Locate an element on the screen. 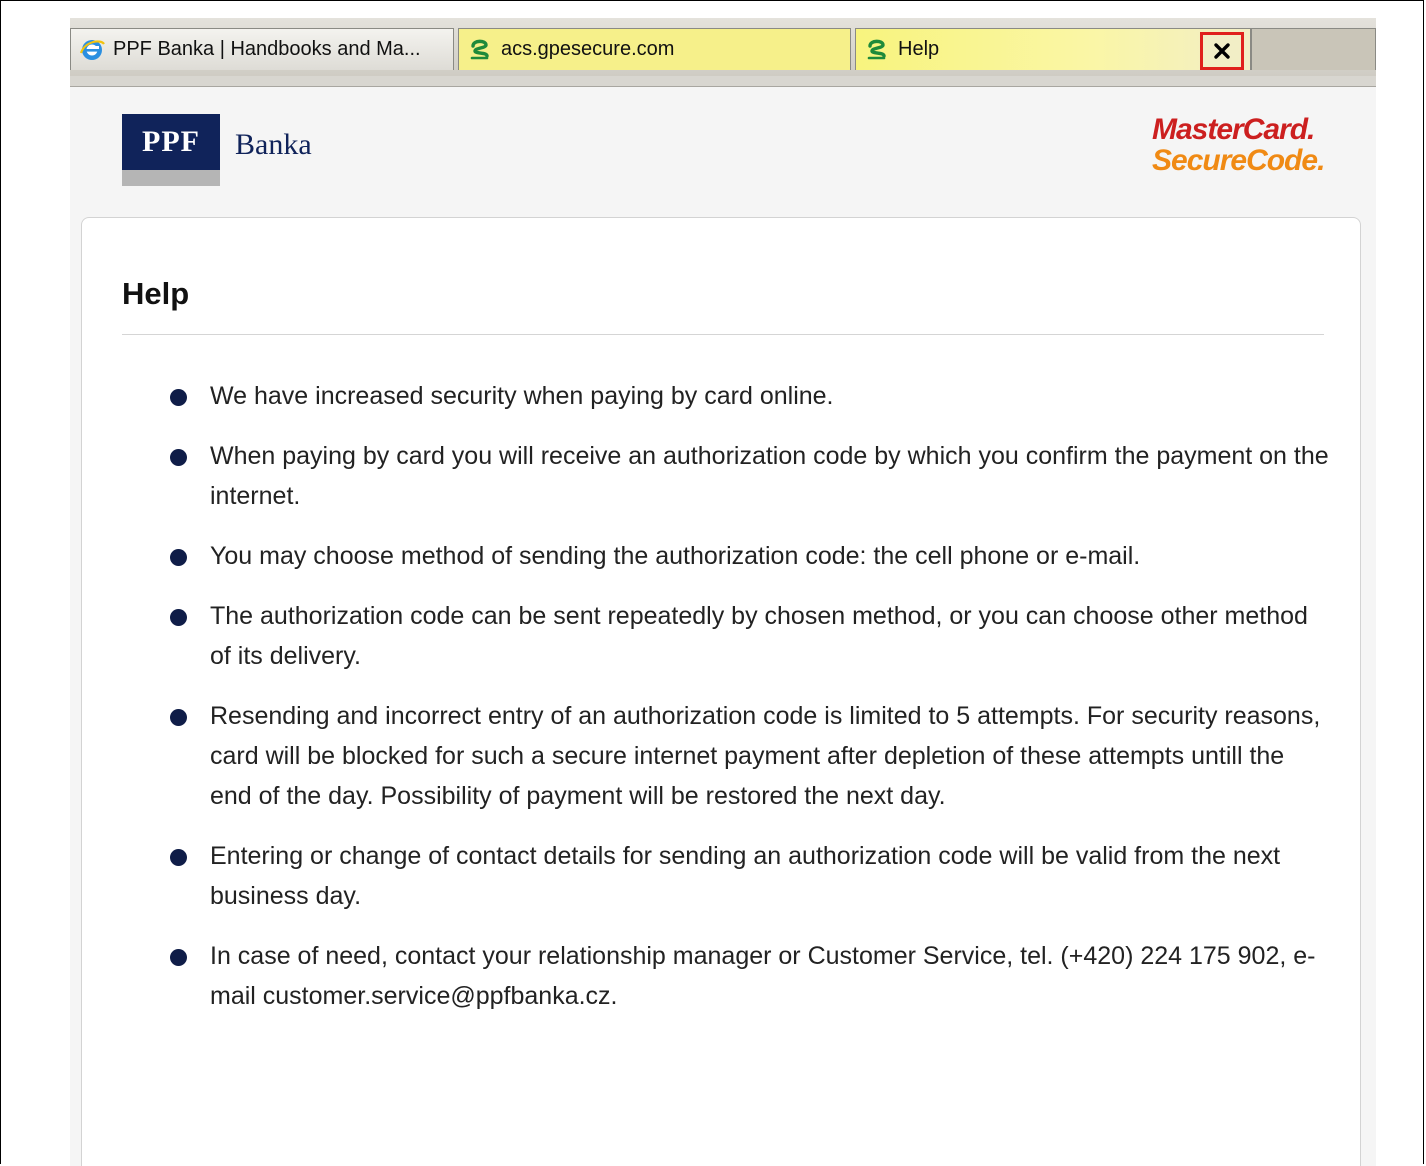 The height and width of the screenshot is (1166, 1426). tab-help: Help is located at coordinates (1053, 49).